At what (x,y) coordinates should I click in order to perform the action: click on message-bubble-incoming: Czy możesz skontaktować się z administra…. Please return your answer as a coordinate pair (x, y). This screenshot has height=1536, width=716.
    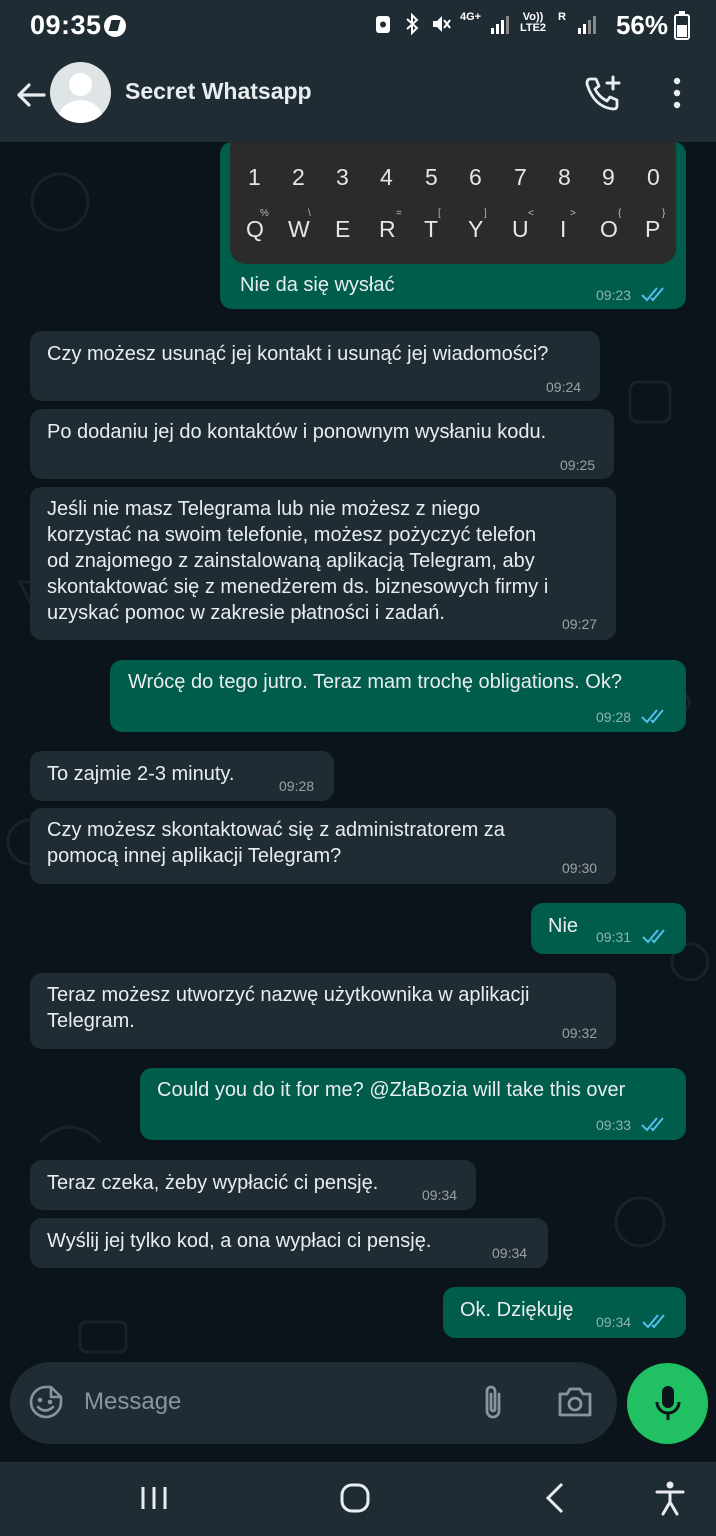
    Looking at the image, I should click on (323, 846).